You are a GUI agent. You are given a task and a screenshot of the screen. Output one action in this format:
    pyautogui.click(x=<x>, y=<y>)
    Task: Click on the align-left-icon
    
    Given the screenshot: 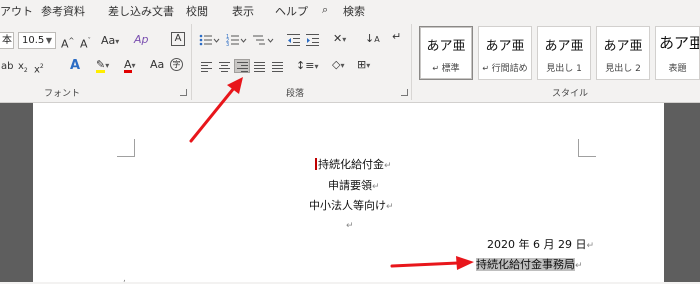 What is the action you would take?
    pyautogui.click(x=207, y=67)
    